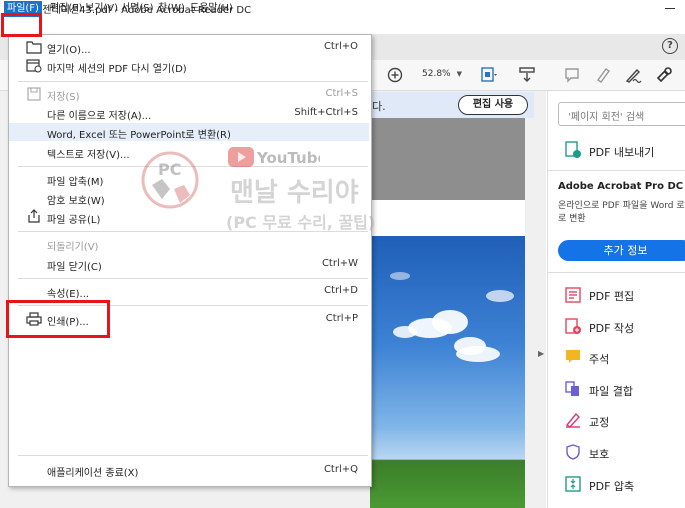  Describe the element at coordinates (447, 218) in the screenshot. I see `page-white-band` at that location.